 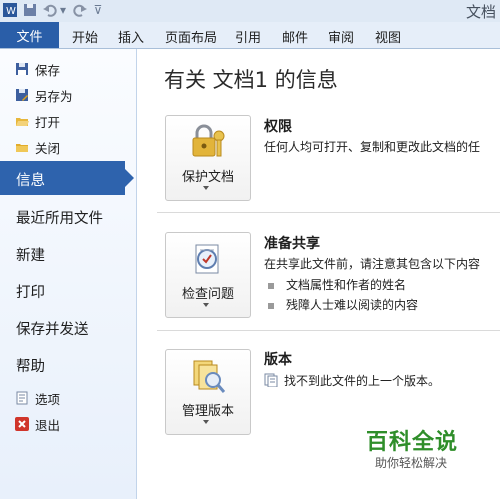 I want to click on nav-save-label: 保存, so click(x=48, y=70).